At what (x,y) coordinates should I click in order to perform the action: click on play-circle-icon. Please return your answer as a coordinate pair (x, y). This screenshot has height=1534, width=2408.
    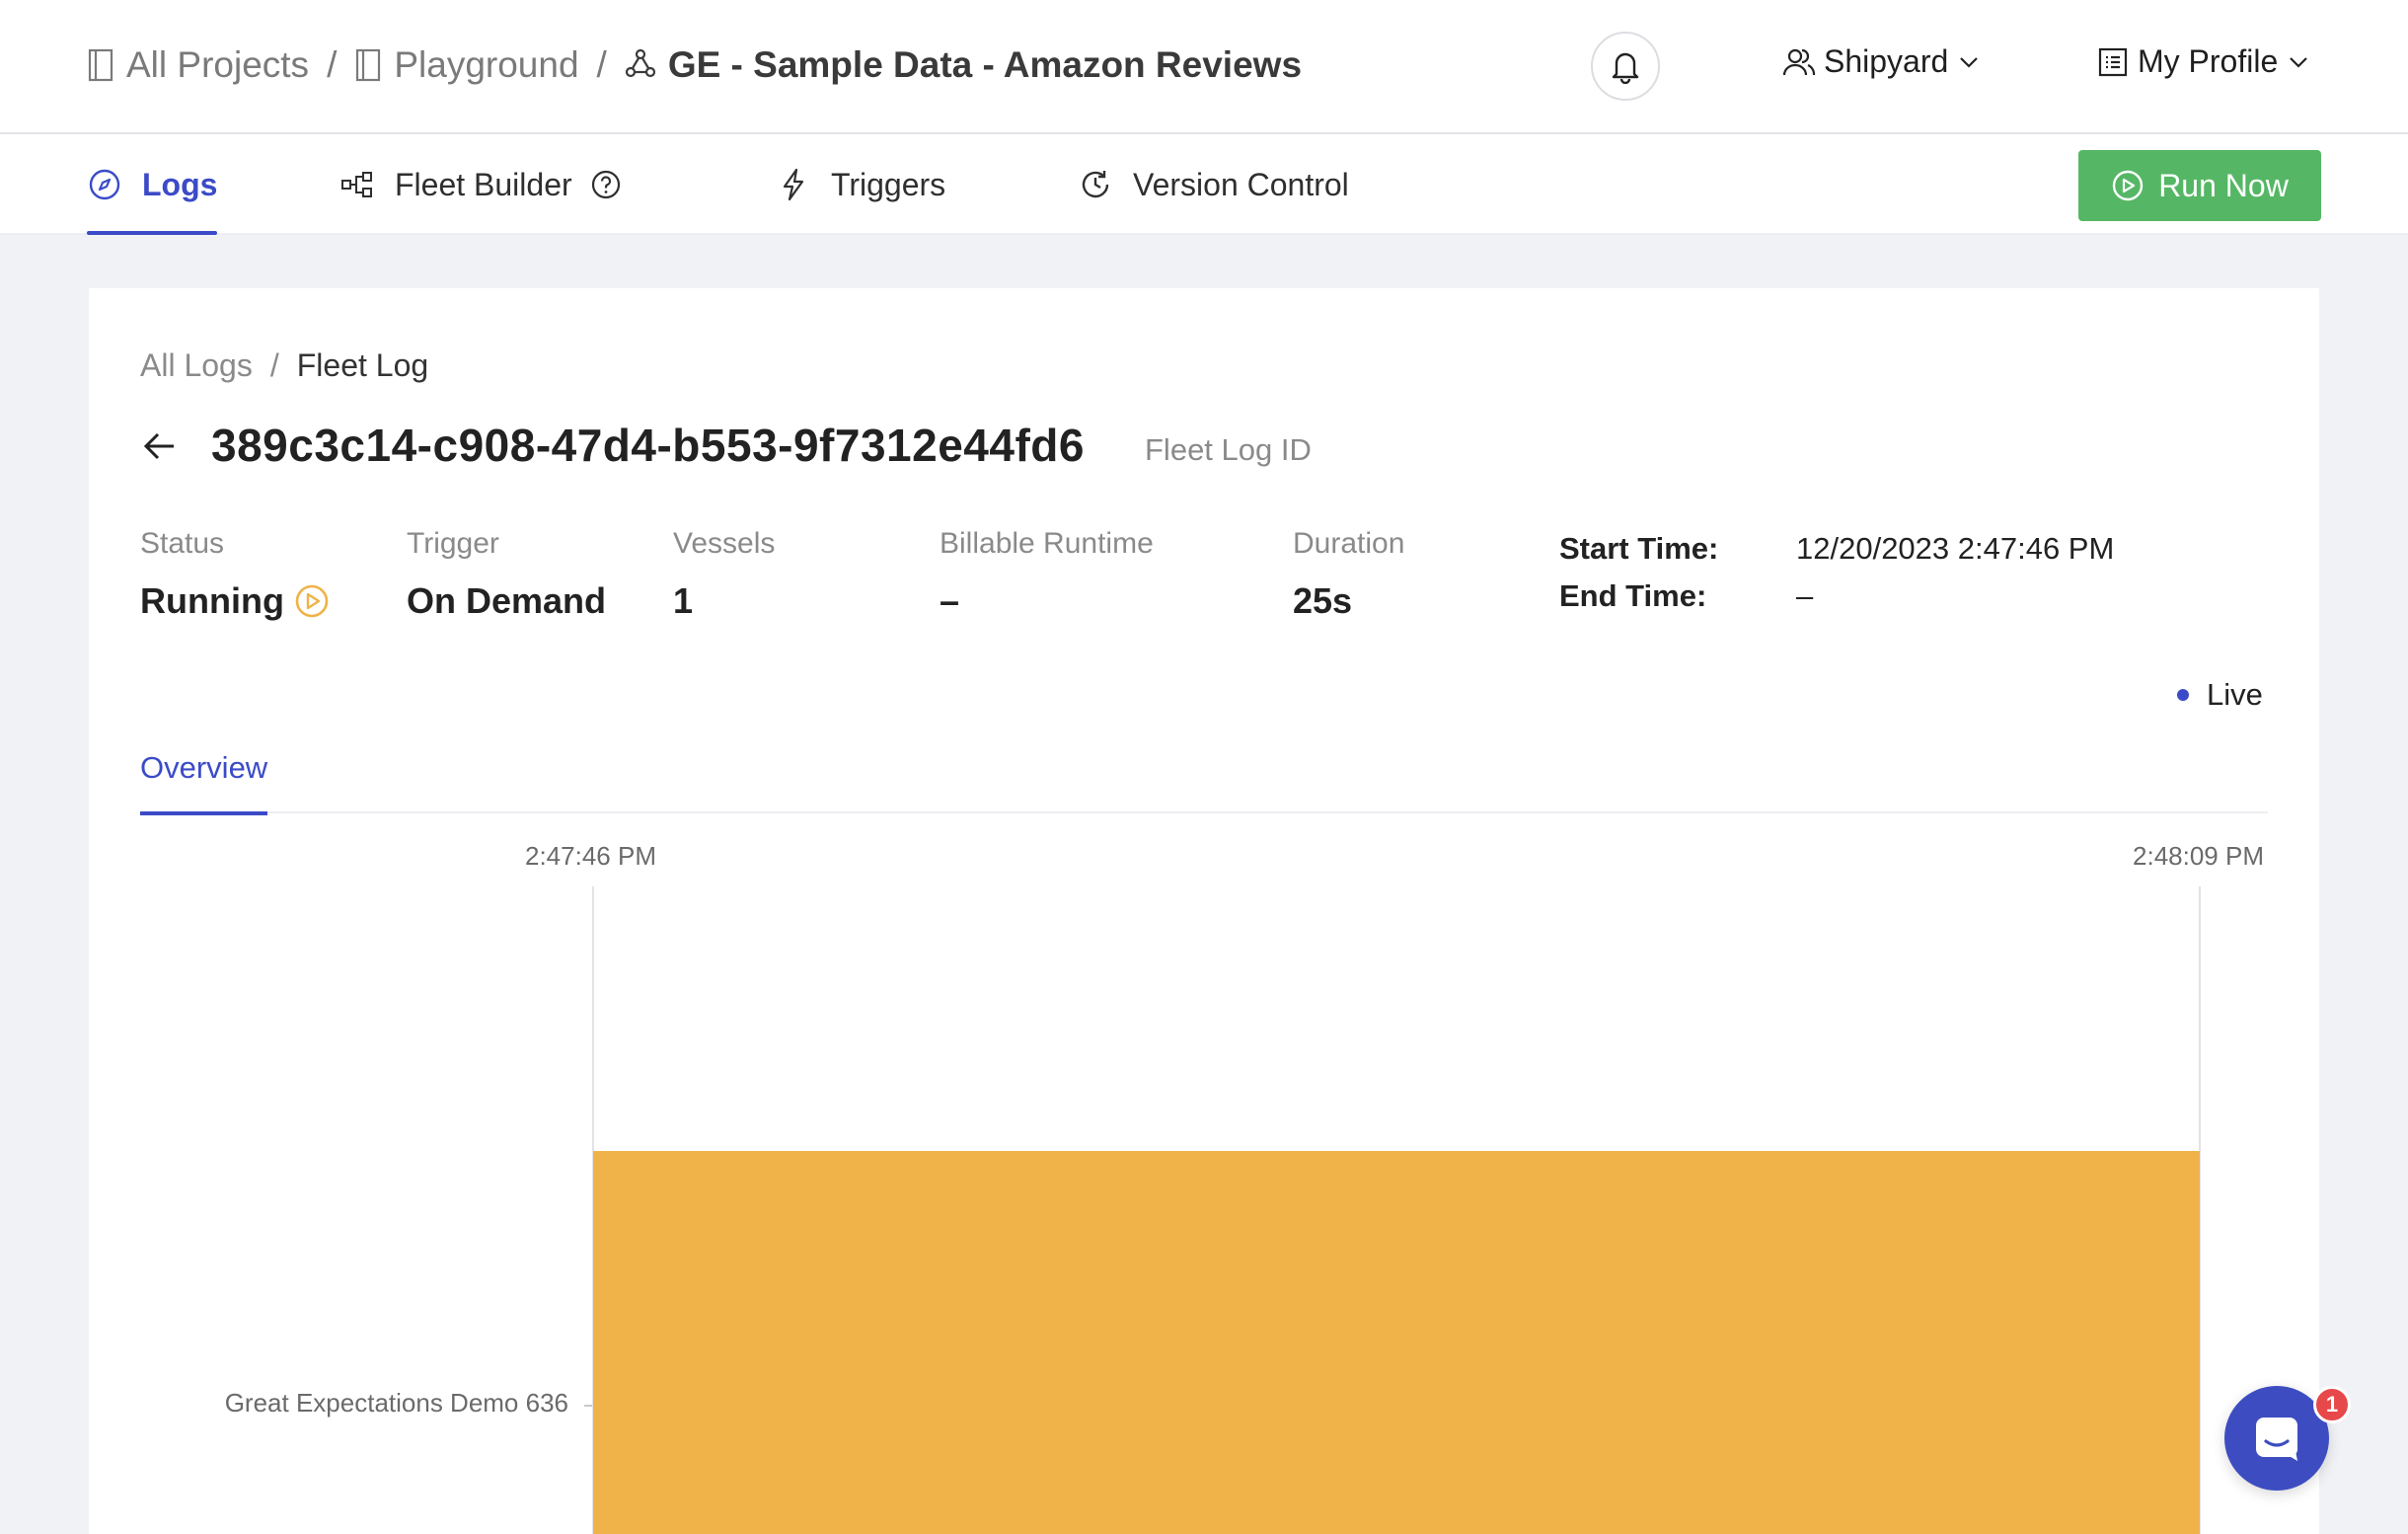
    Looking at the image, I should click on (2128, 185).